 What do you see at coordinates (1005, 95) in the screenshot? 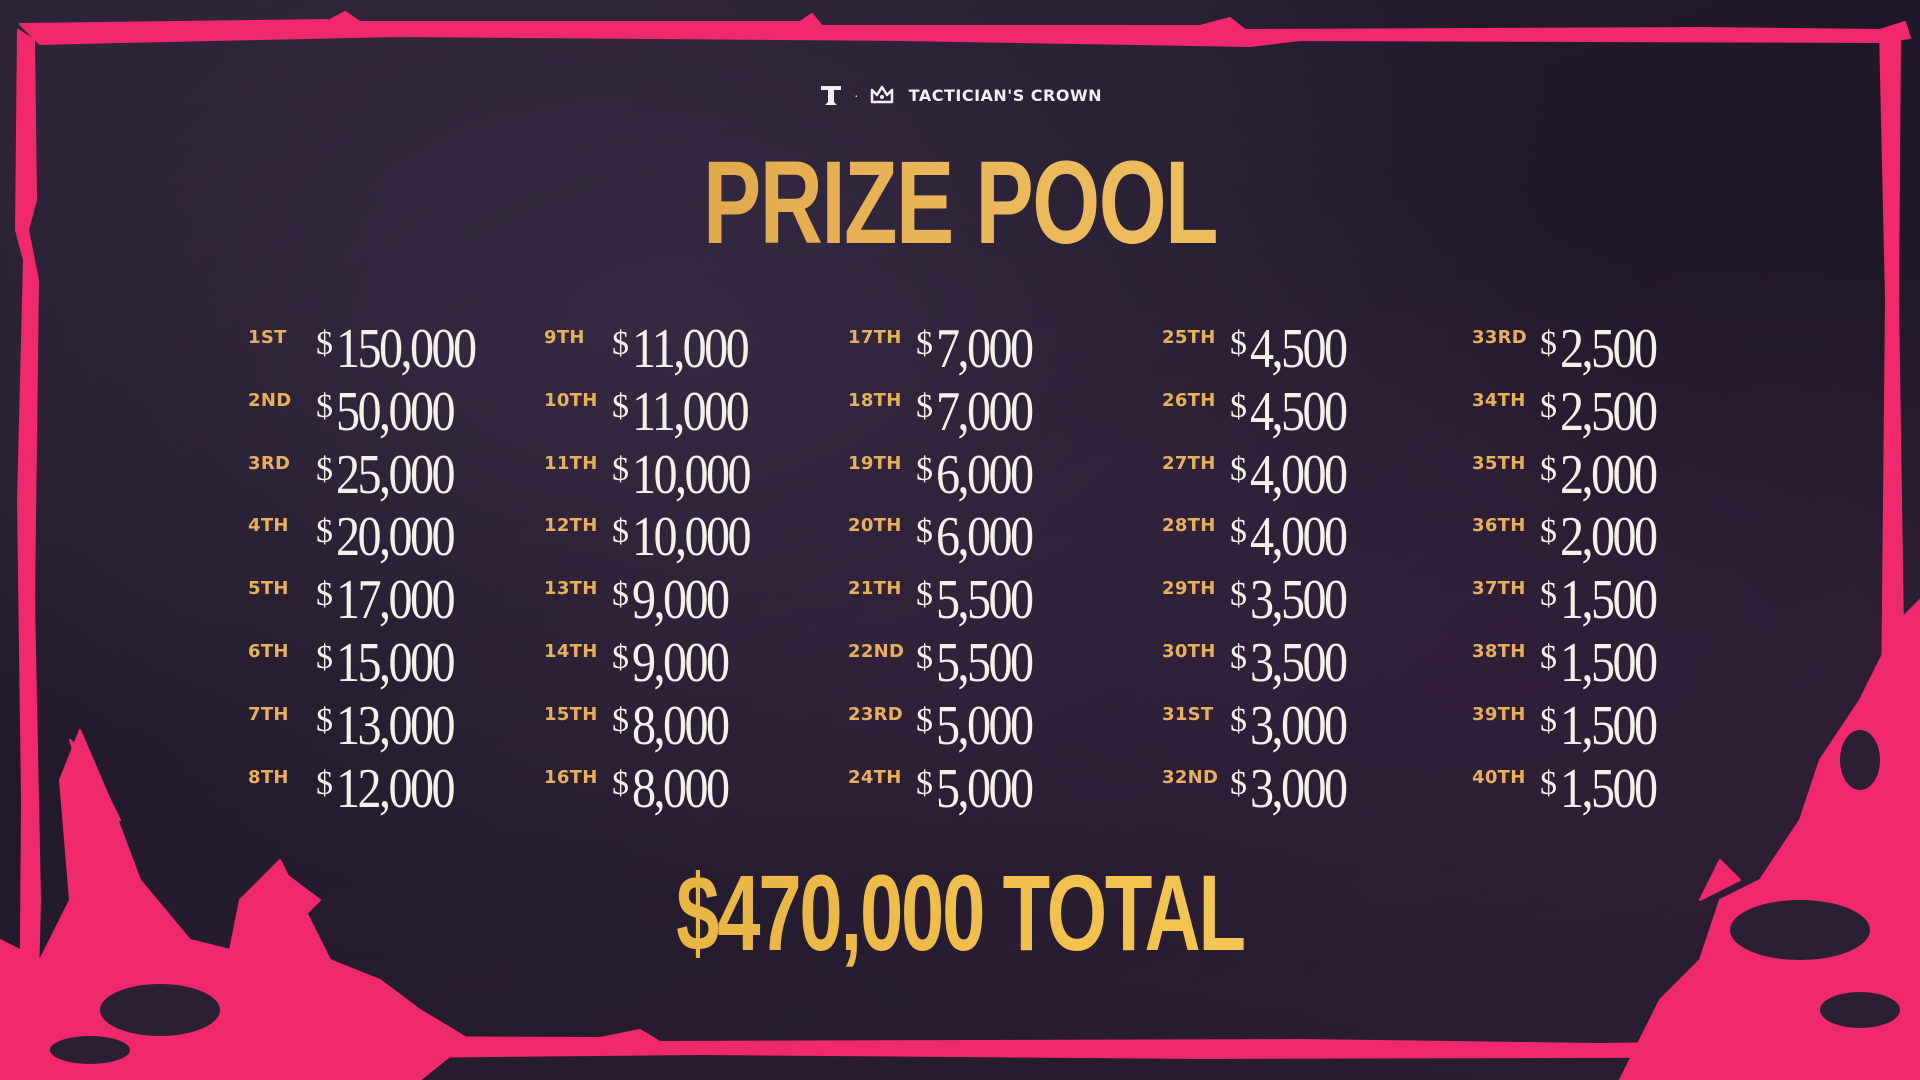
I see `brand-name: TACTICIAN'S CROWN` at bounding box center [1005, 95].